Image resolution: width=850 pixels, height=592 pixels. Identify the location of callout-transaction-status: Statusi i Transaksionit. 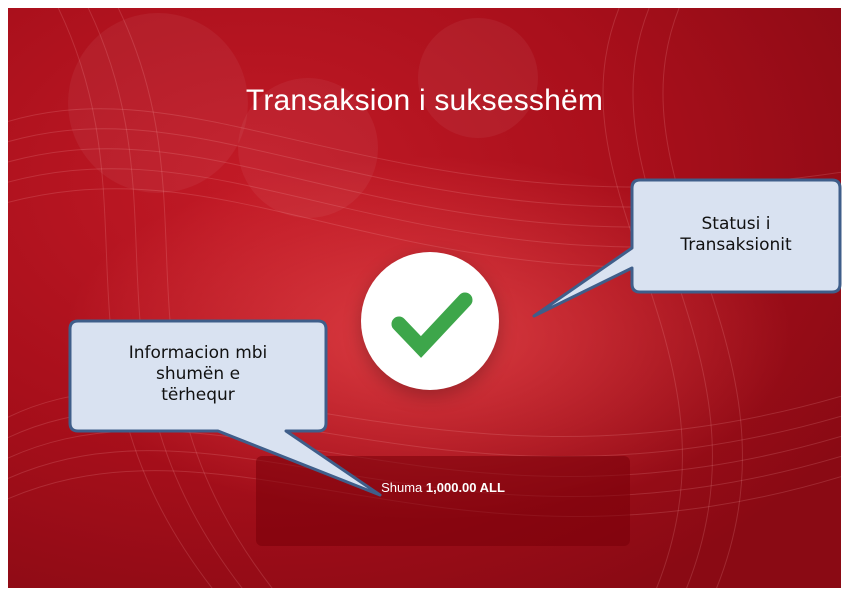
(686, 248).